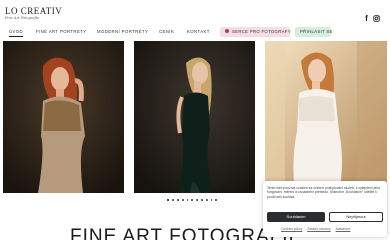  What do you see at coordinates (227, 31) in the screenshot?
I see `heart-icon` at bounding box center [227, 31].